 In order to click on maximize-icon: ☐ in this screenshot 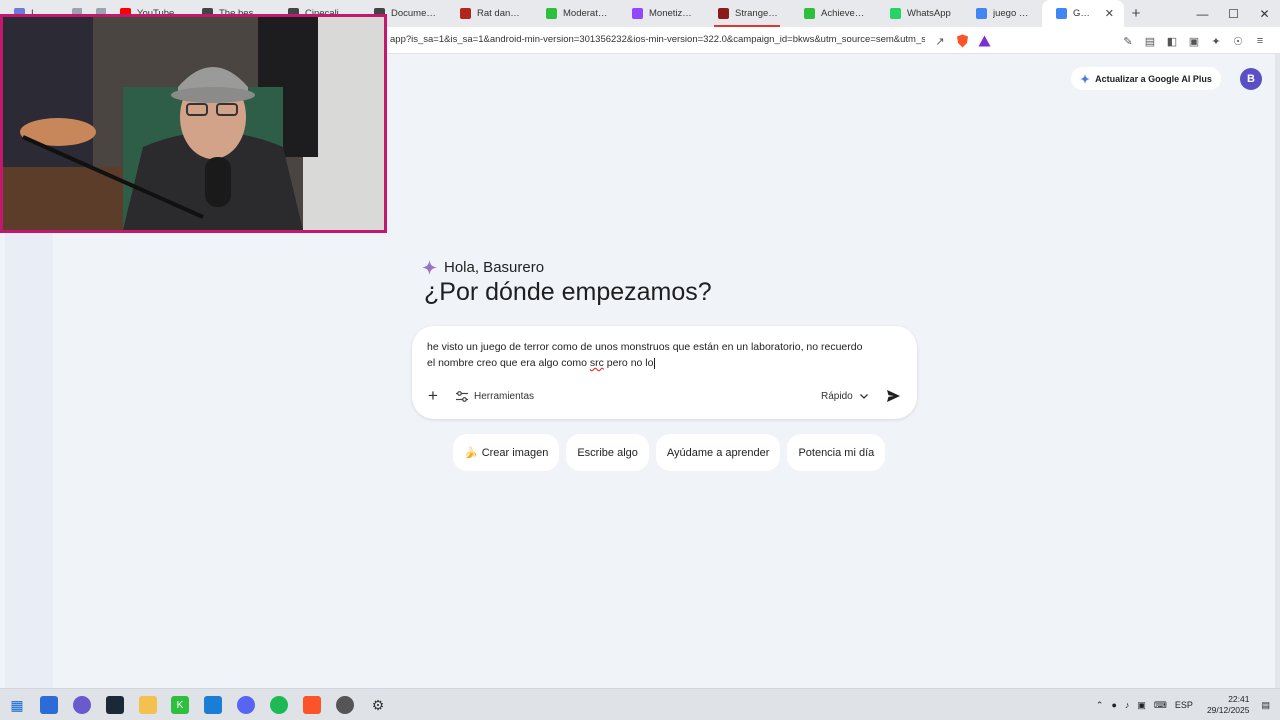, I will do `click(1233, 13)`.